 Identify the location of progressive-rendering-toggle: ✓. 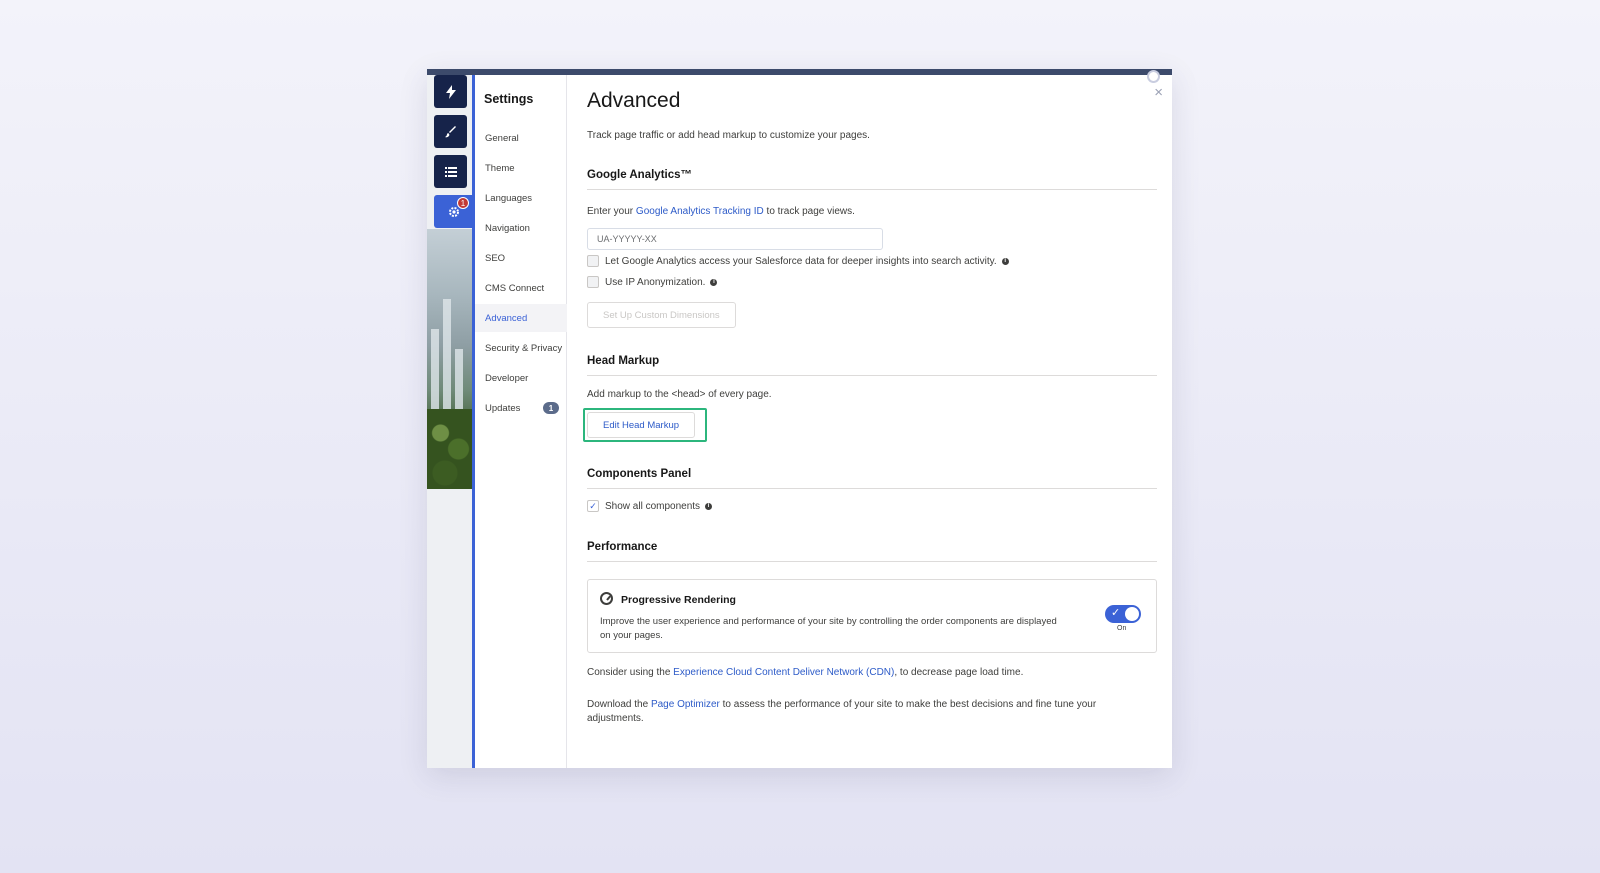
(1123, 614).